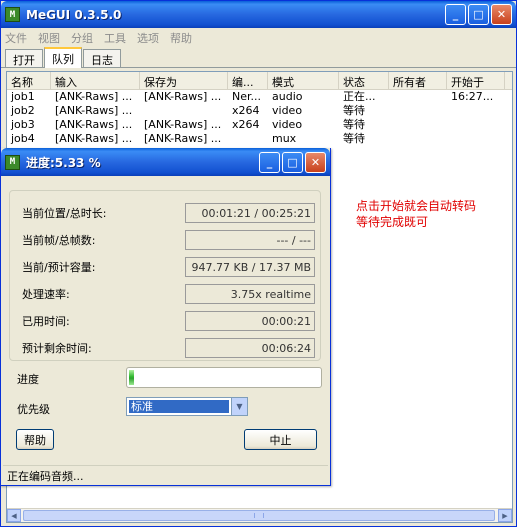 The image size is (517, 527). Describe the element at coordinates (131, 377) in the screenshot. I see `progress-segment` at that location.